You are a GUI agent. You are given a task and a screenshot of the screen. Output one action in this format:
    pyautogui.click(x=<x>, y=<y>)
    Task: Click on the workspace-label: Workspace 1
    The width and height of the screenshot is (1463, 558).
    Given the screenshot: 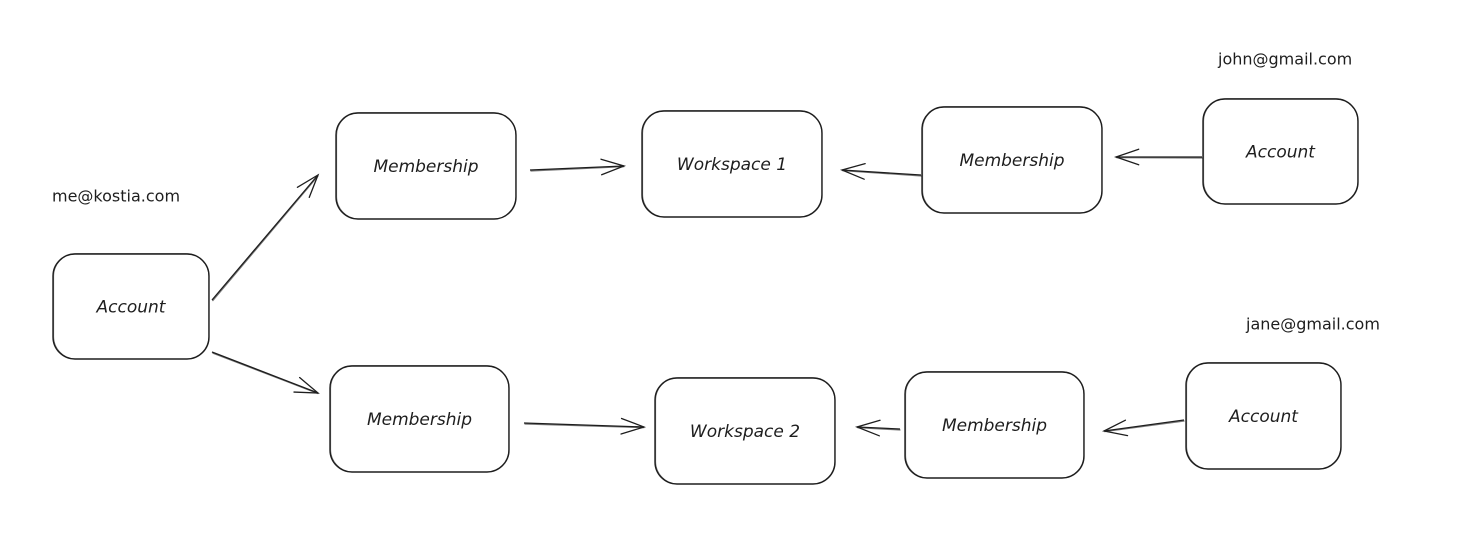 What is the action you would take?
    pyautogui.click(x=732, y=165)
    